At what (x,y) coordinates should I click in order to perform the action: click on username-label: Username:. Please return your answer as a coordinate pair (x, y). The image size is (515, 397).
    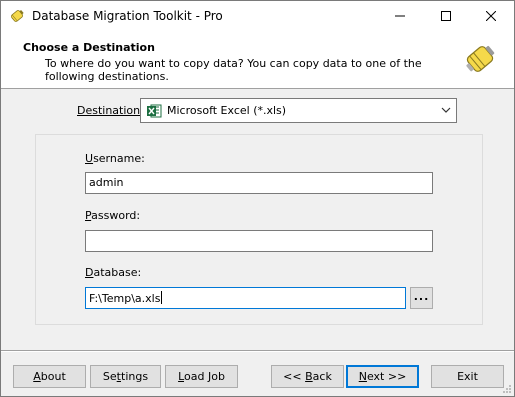
    Looking at the image, I should click on (115, 158).